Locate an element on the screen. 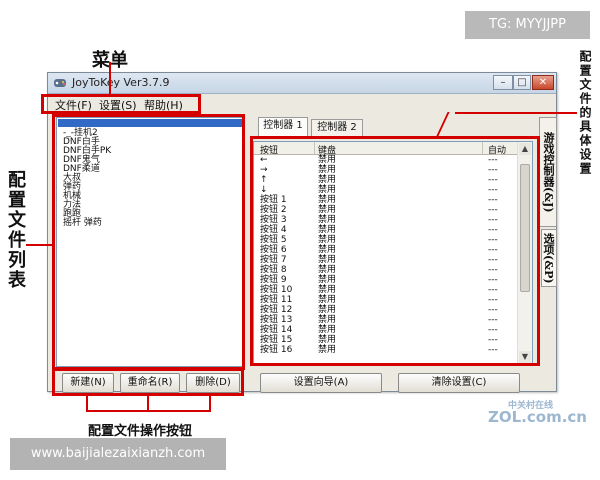  watermark-en: ZOL.com.cn is located at coordinates (537, 417).